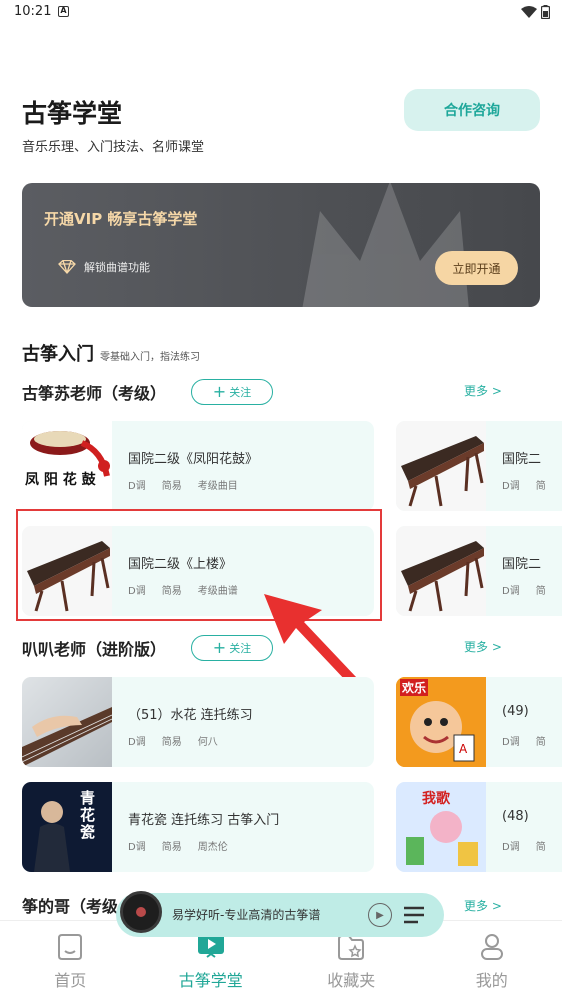 The width and height of the screenshot is (562, 999). Describe the element at coordinates (67, 267) in the screenshot. I see `diamond-icon` at that location.